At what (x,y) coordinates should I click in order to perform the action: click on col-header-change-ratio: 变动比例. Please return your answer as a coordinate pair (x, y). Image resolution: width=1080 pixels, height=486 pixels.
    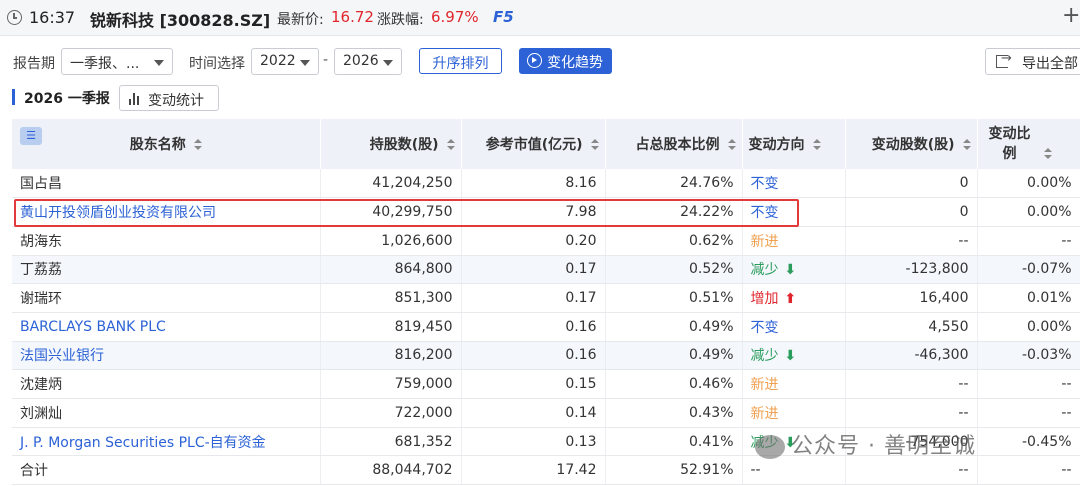
    Looking at the image, I should click on (1028, 144).